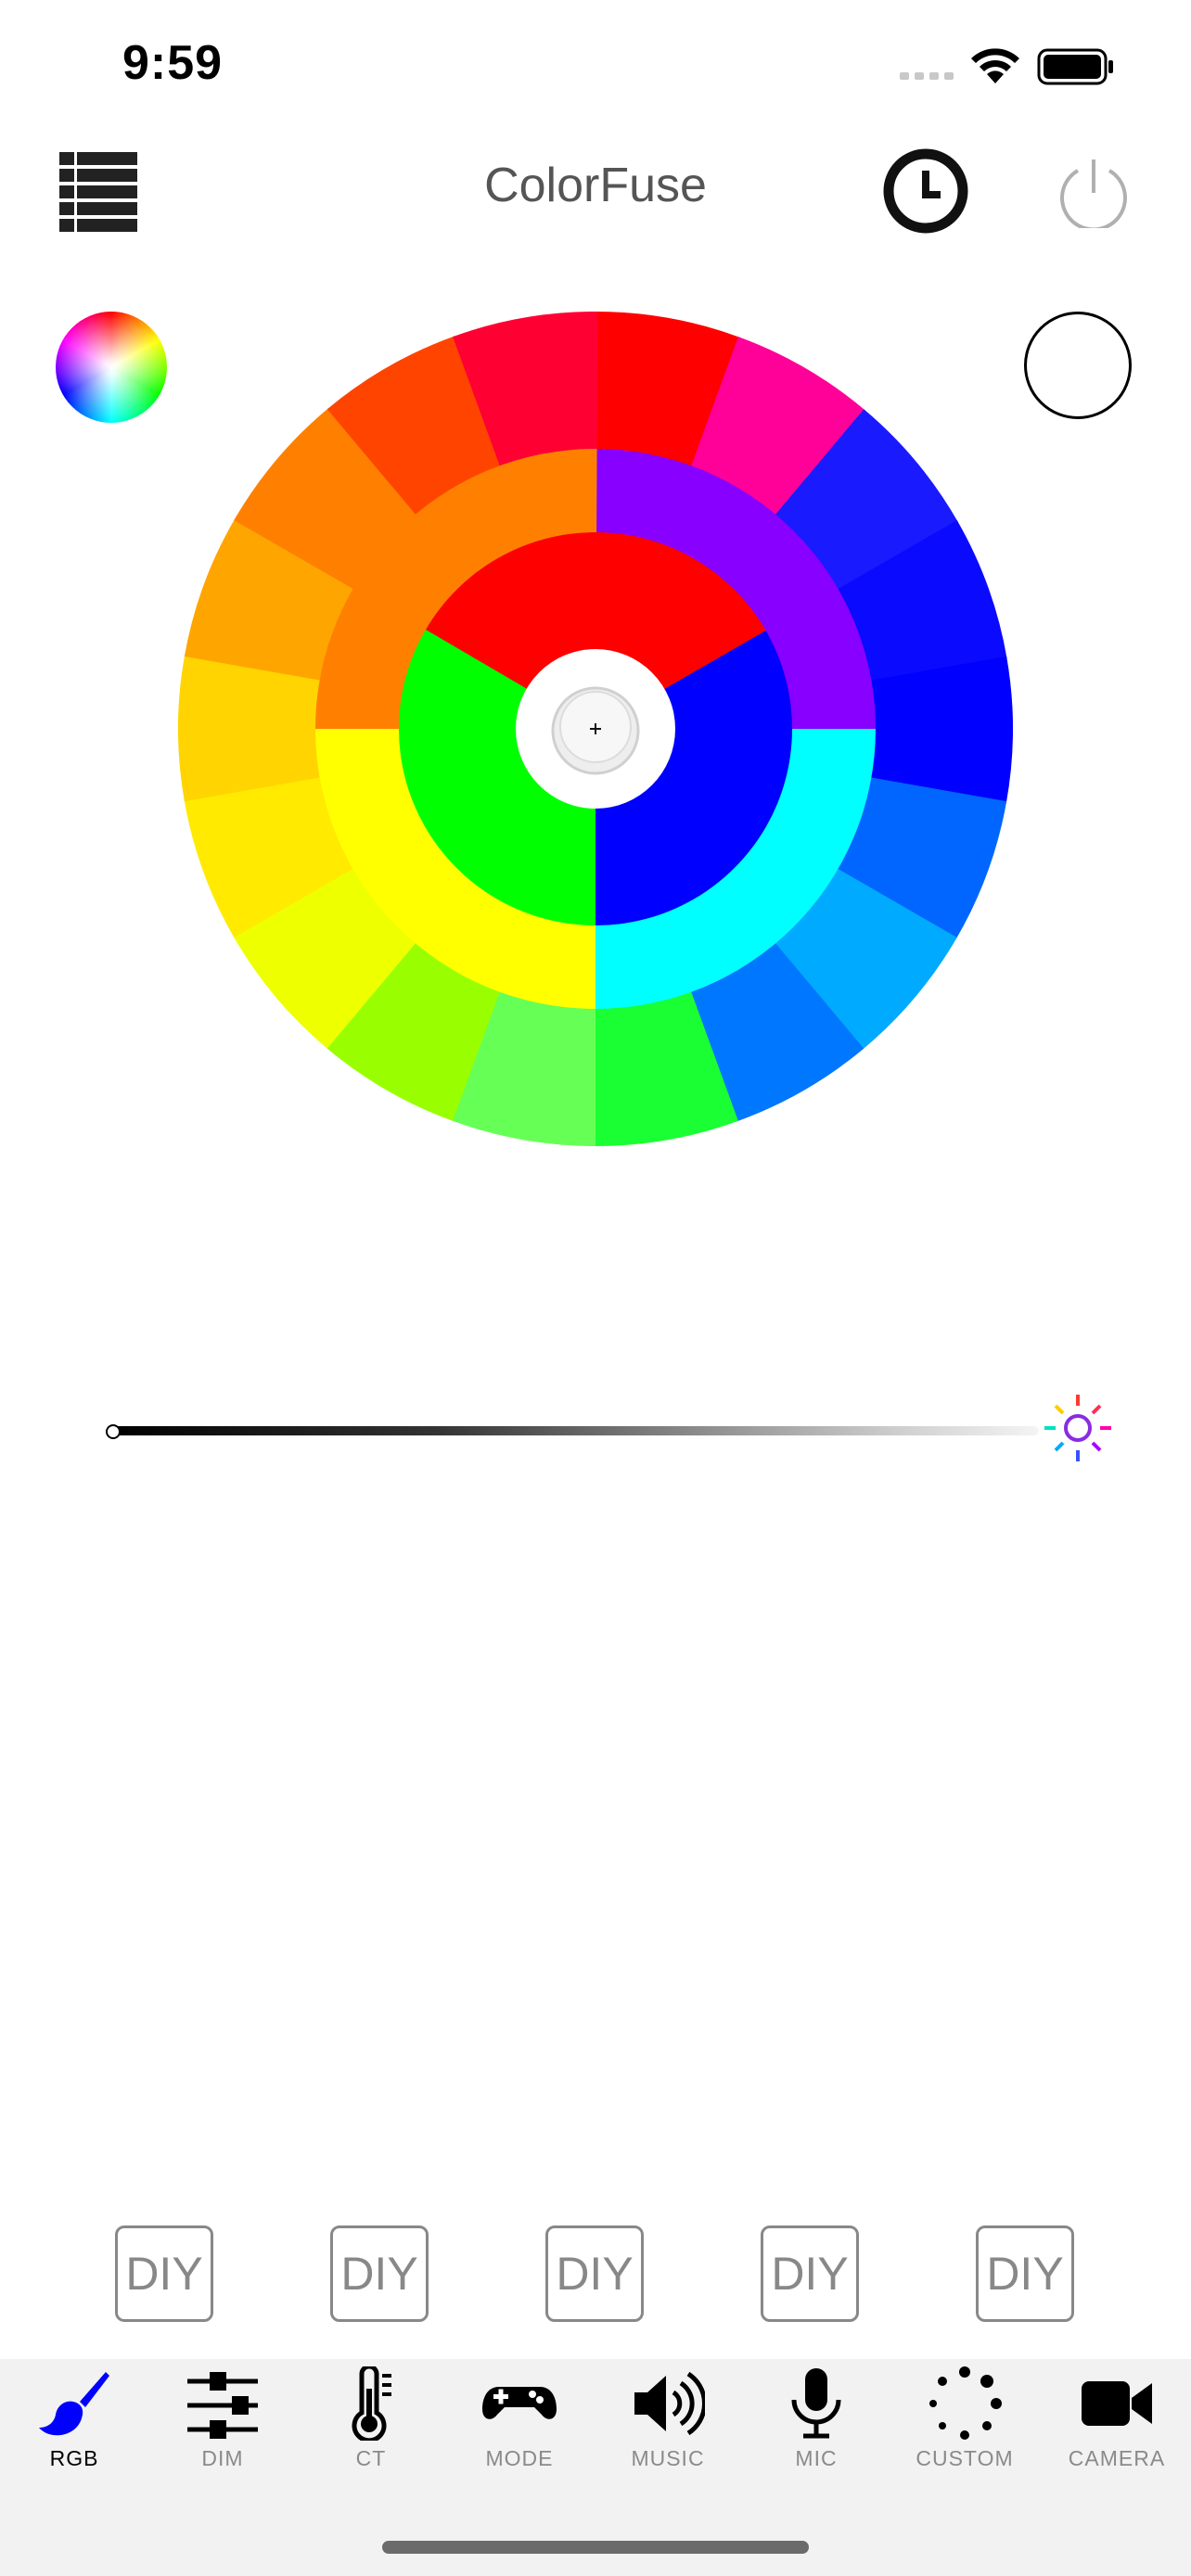  I want to click on color-palette-icon, so click(111, 368).